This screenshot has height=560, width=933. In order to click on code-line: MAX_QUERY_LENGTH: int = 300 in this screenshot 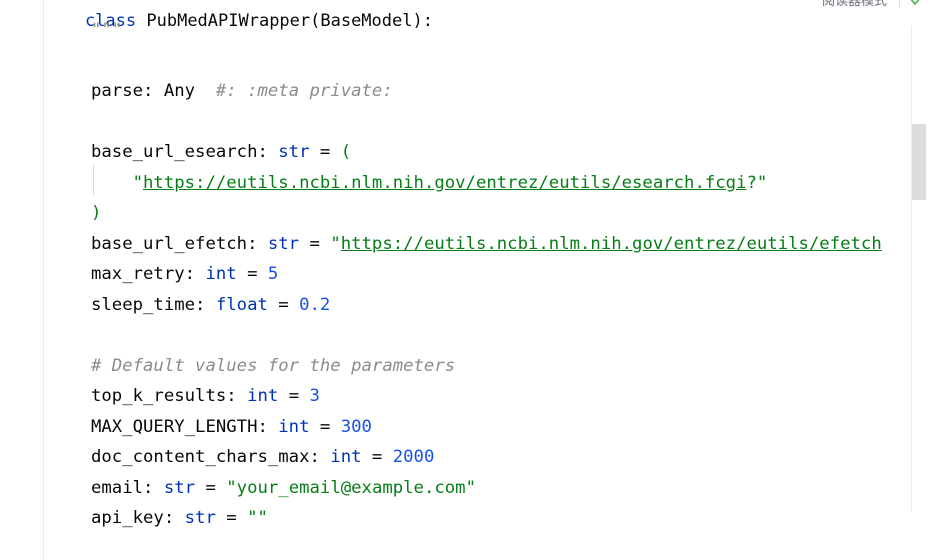, I will do `click(231, 427)`.